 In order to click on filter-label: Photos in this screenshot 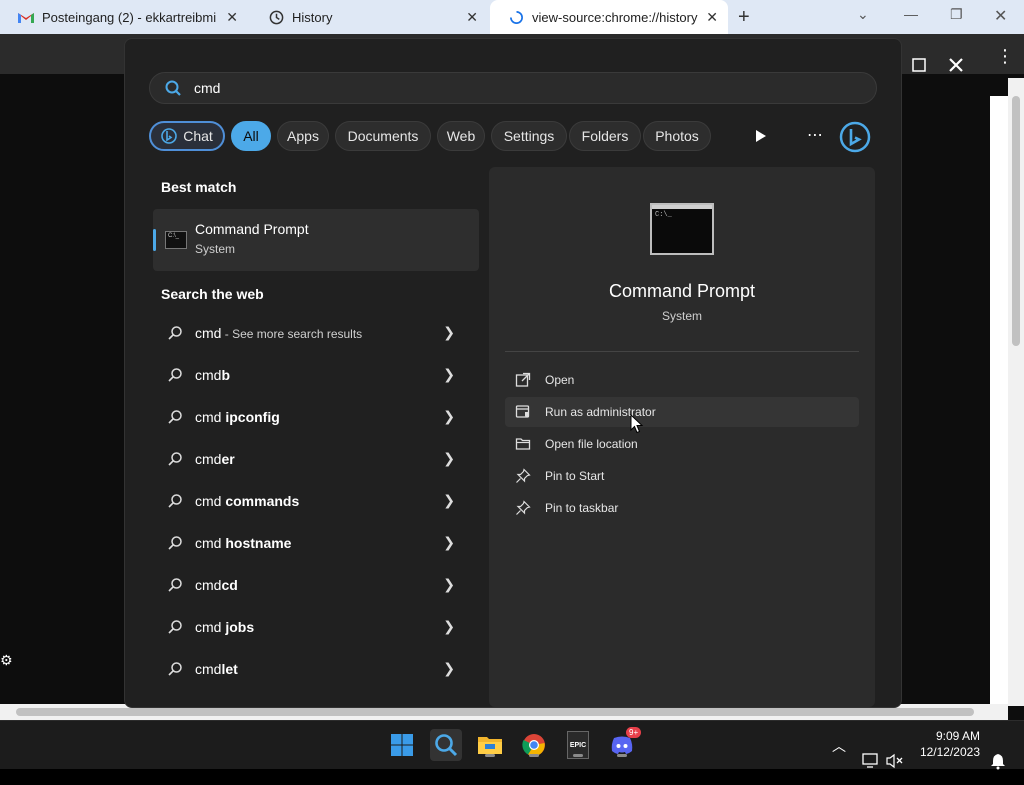, I will do `click(677, 136)`.